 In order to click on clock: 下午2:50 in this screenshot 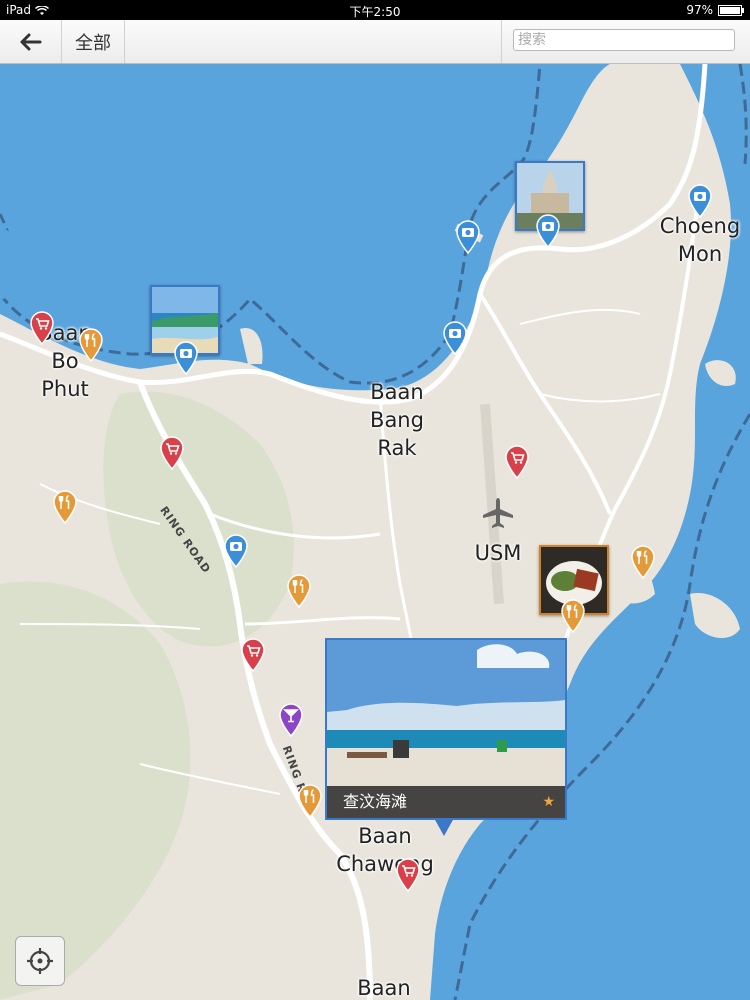, I will do `click(375, 12)`.